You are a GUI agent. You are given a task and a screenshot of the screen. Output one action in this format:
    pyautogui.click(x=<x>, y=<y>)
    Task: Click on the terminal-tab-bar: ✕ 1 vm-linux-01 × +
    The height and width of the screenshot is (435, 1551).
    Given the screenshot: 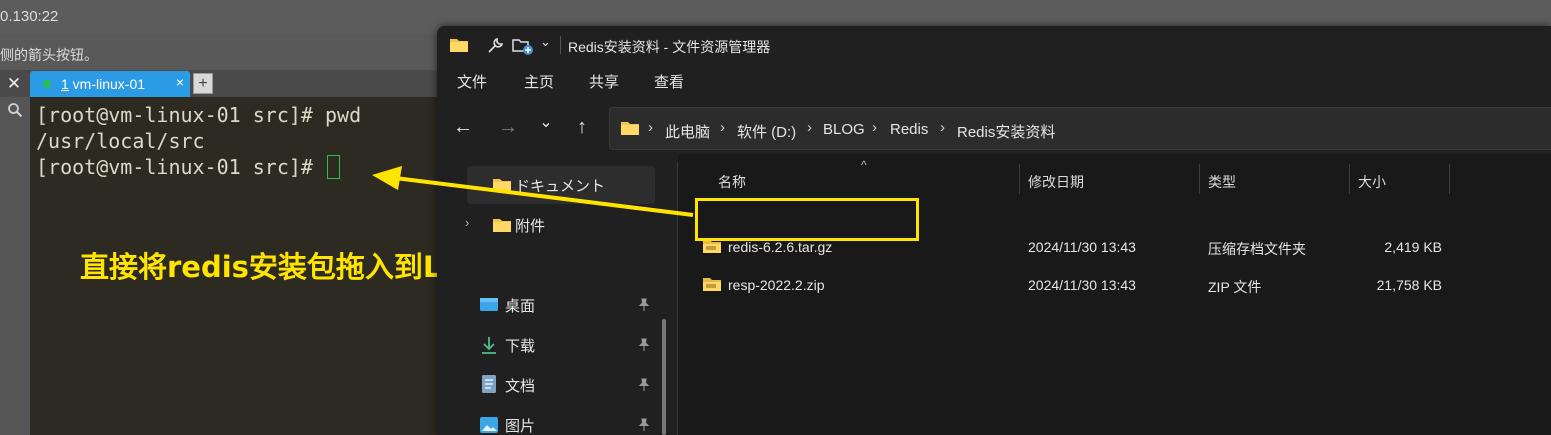 What is the action you would take?
    pyautogui.click(x=220, y=83)
    